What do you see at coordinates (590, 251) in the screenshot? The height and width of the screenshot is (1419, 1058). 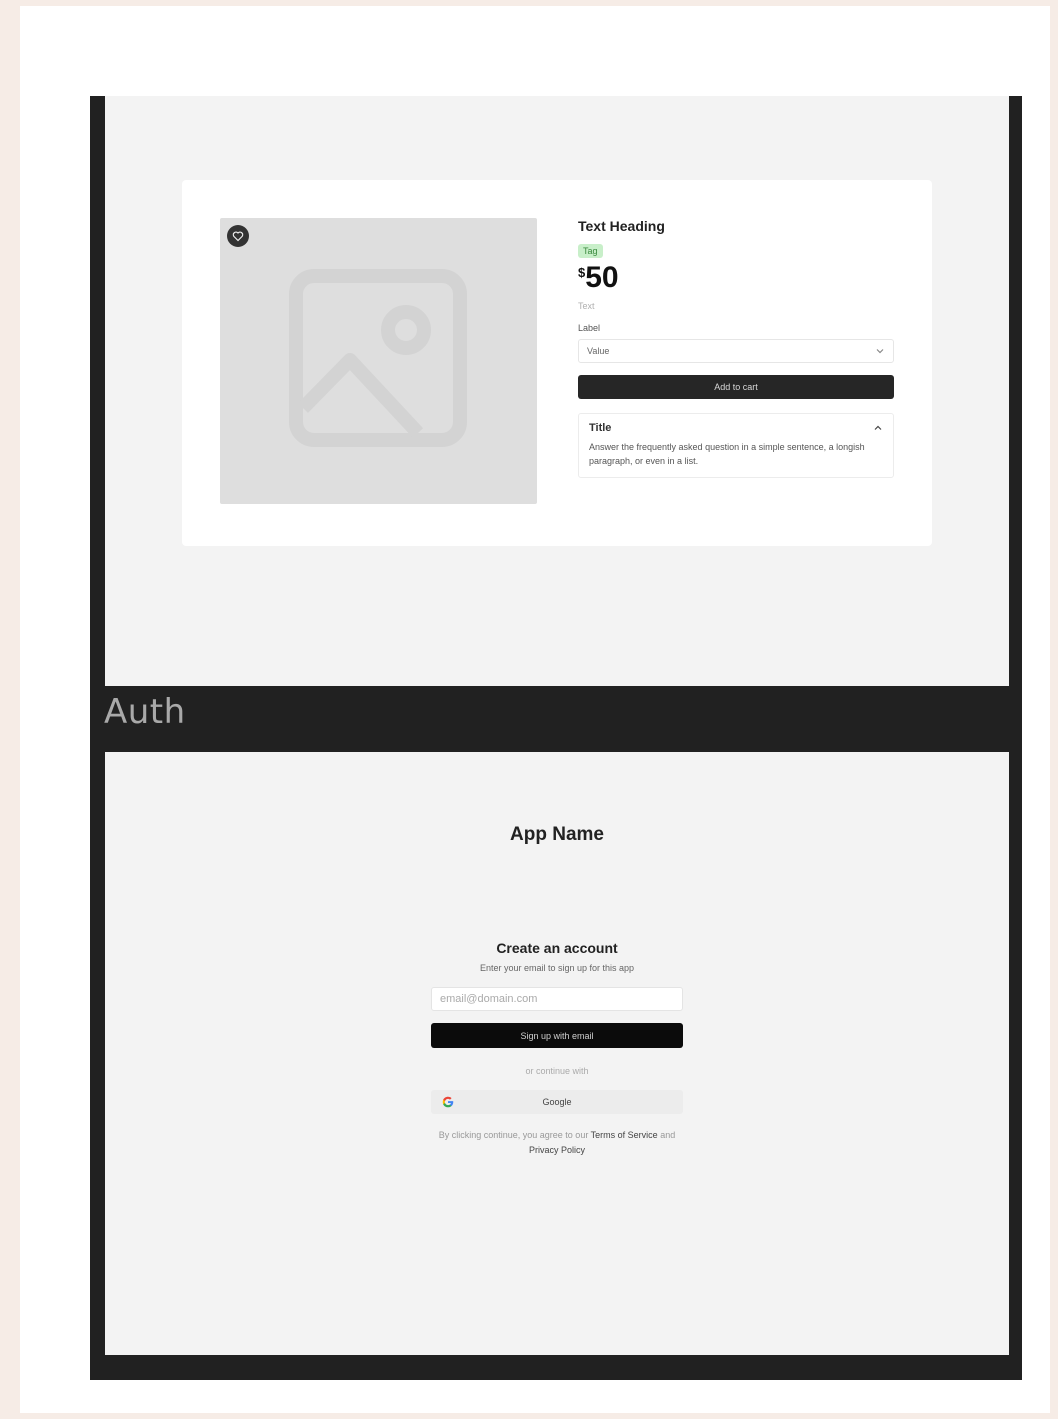 I see `product-tag: Tag` at bounding box center [590, 251].